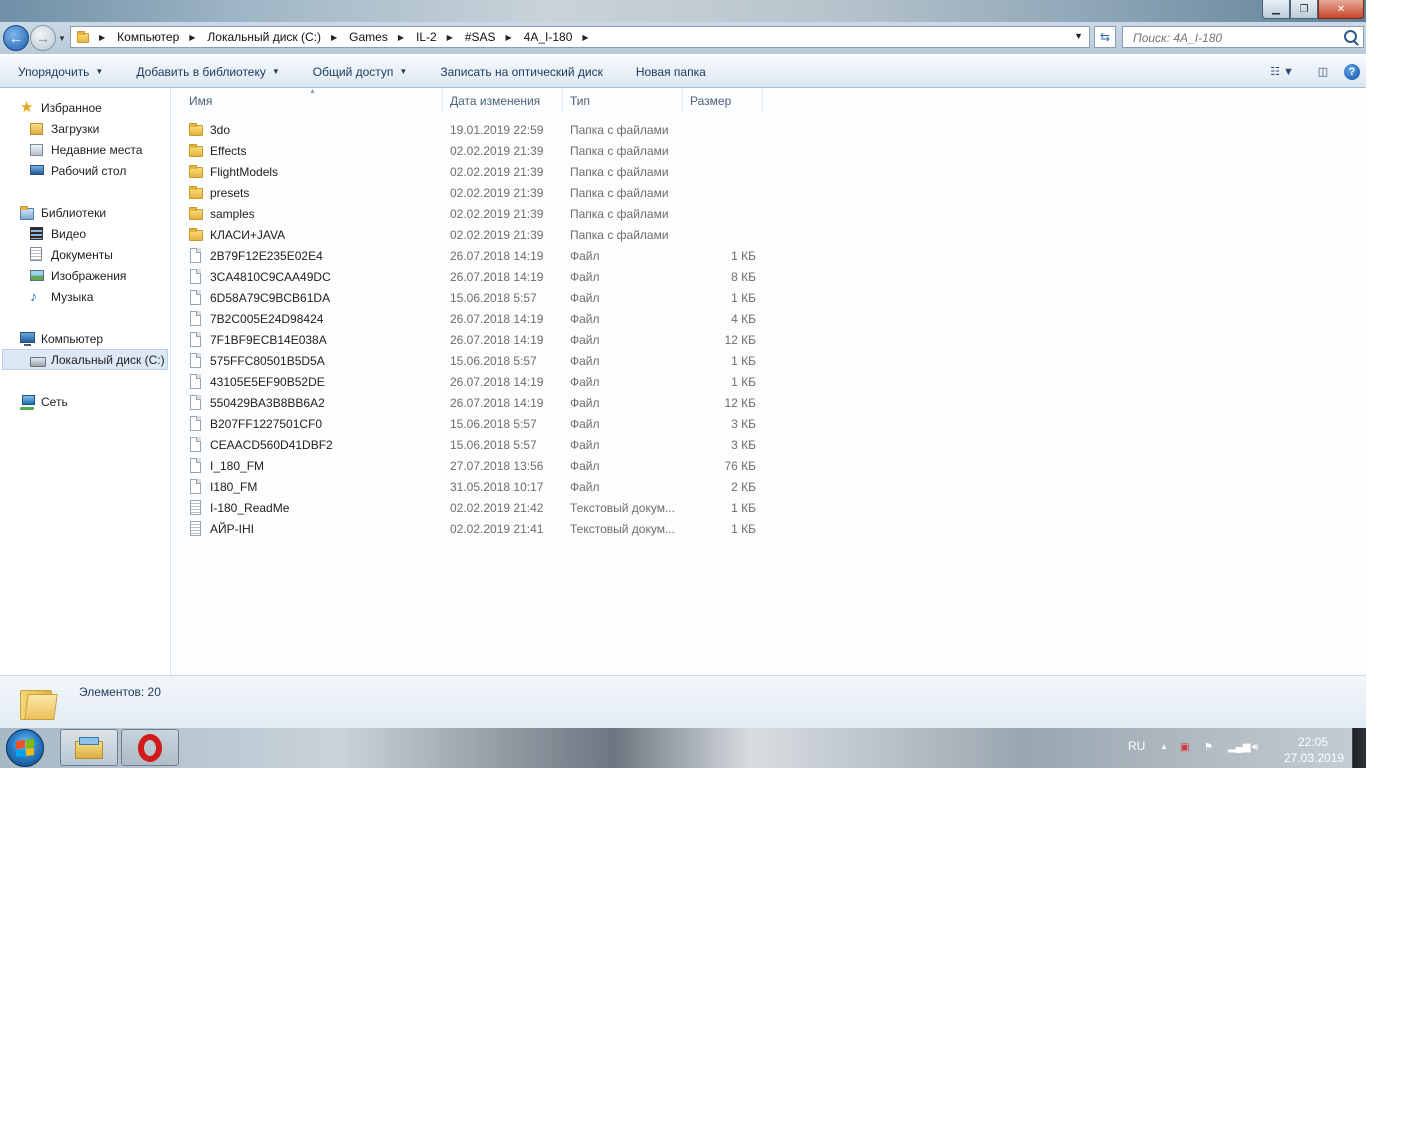 Image resolution: width=1406 pixels, height=1128 pixels. Describe the element at coordinates (743, 360) in the screenshot. I see `file-size: 1 КБ` at that location.